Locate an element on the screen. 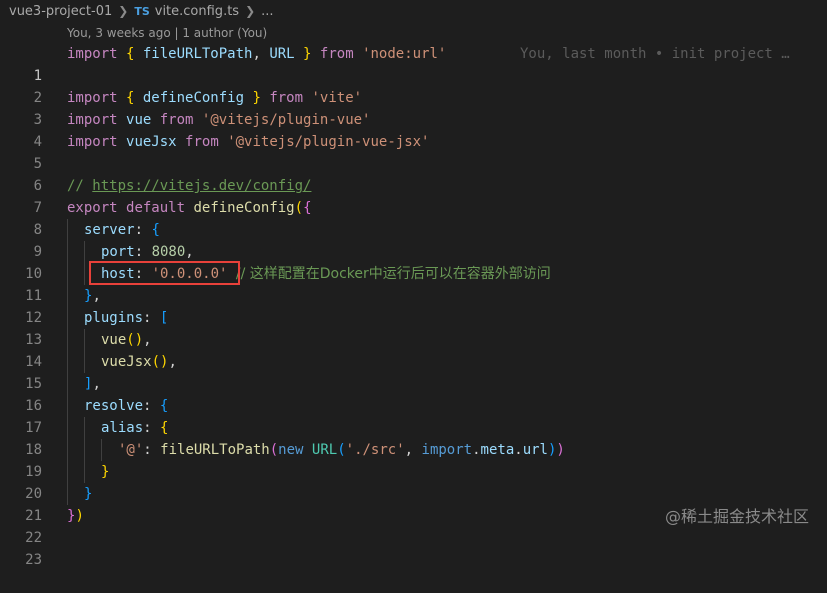  breadcrumb-folder: vue3-project-01 is located at coordinates (60, 11).